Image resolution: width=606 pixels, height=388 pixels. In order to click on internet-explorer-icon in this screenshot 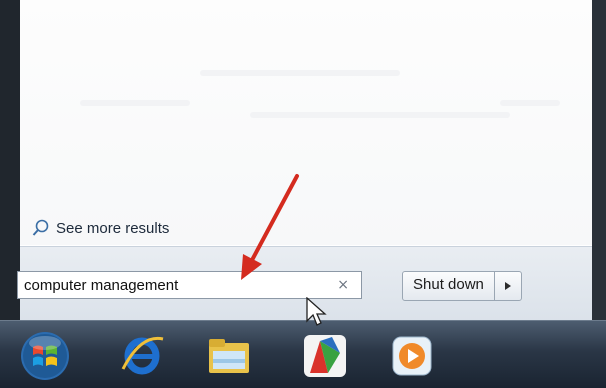, I will do `click(142, 356)`.